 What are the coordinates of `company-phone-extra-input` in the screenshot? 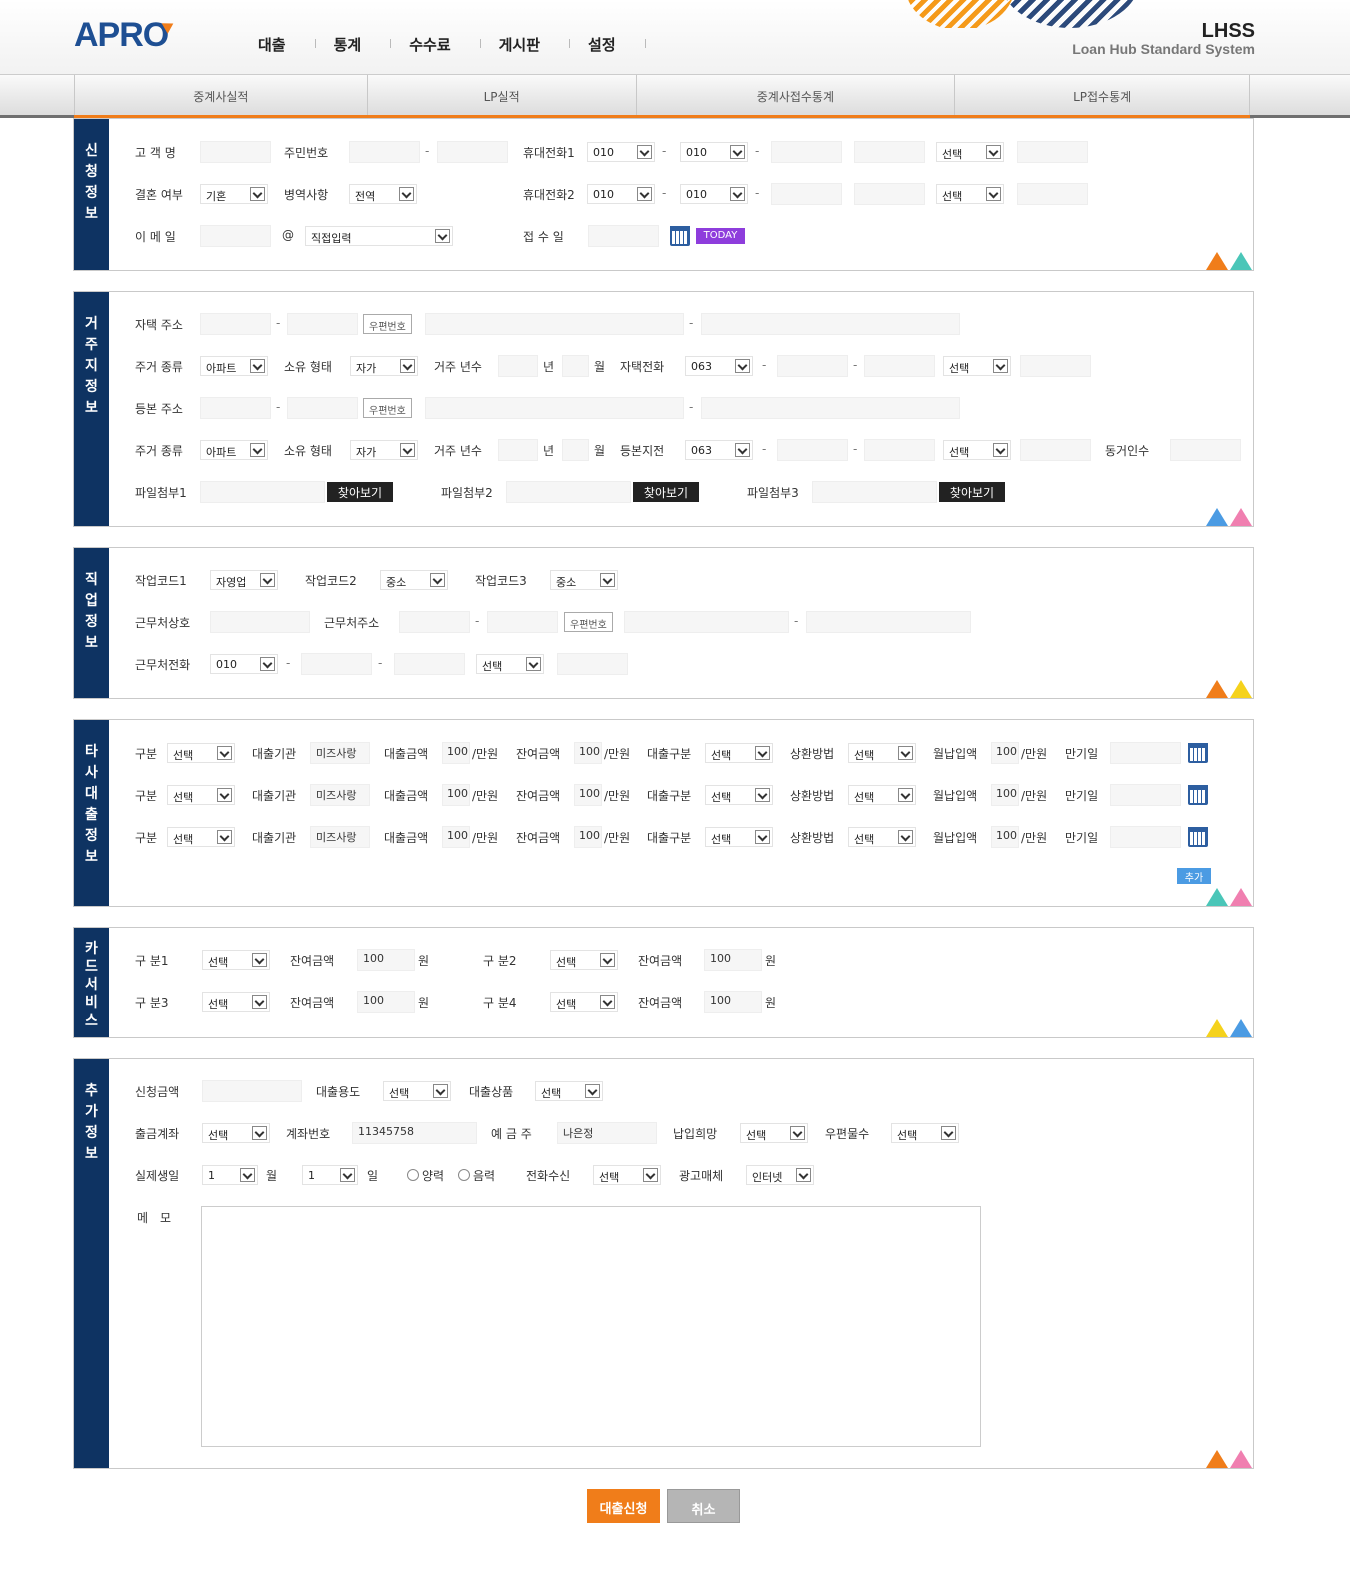 It's located at (592, 664).